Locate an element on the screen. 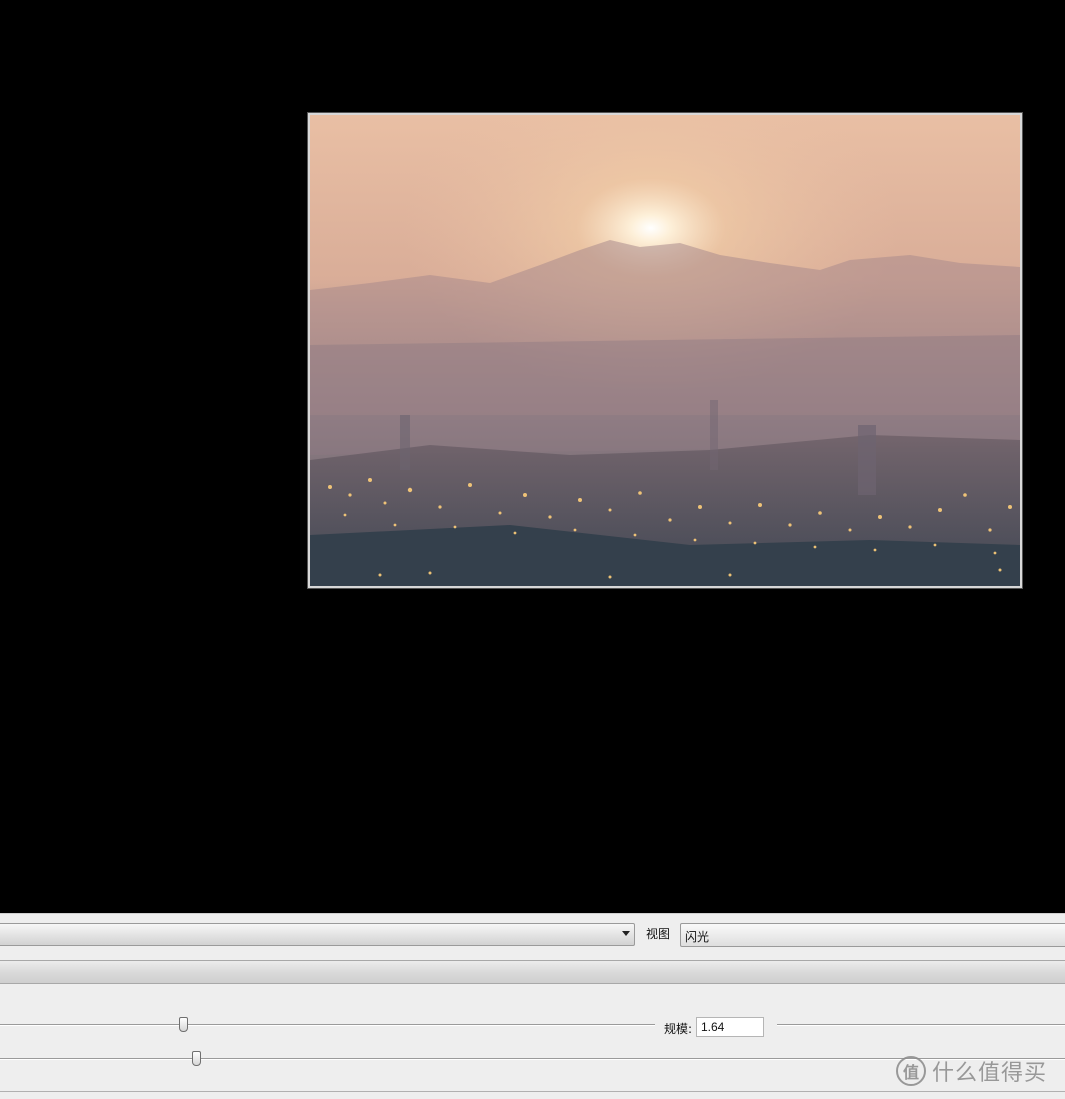  slider-1-track-right is located at coordinates (921, 1025).